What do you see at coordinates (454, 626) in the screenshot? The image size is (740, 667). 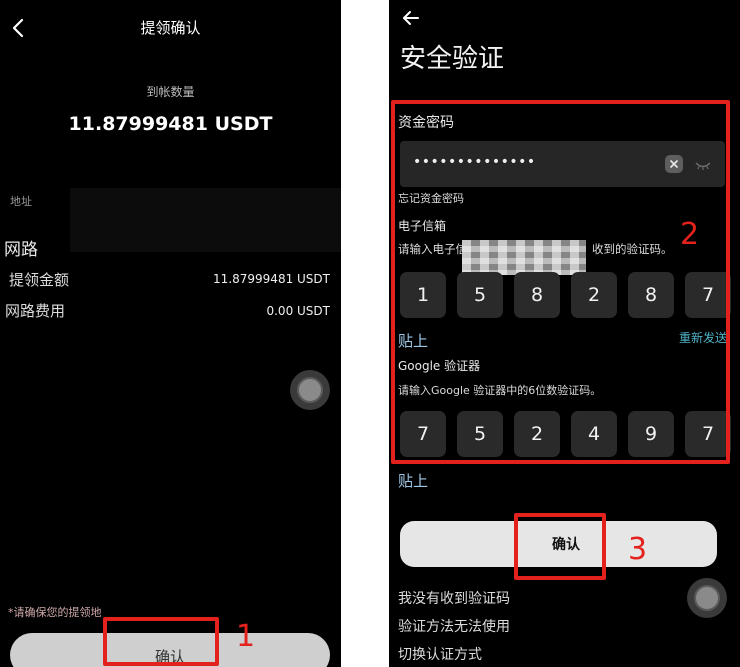 I see `method-unavailable-link: 验证方法无法使用` at bounding box center [454, 626].